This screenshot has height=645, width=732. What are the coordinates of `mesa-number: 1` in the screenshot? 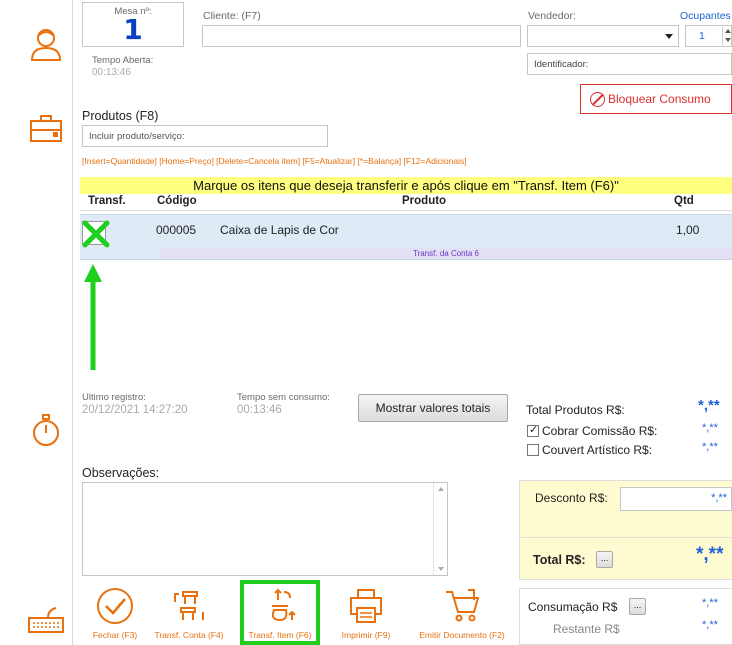 It's located at (133, 29).